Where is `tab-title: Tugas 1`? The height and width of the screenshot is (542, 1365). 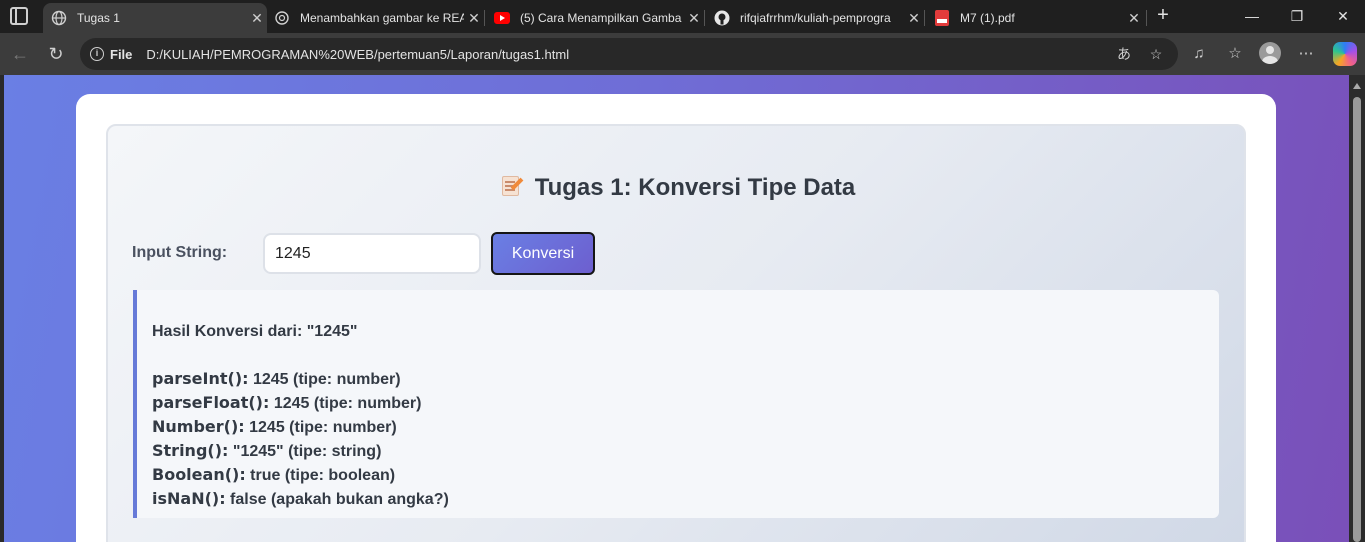
tab-title: Tugas 1 is located at coordinates (98, 18).